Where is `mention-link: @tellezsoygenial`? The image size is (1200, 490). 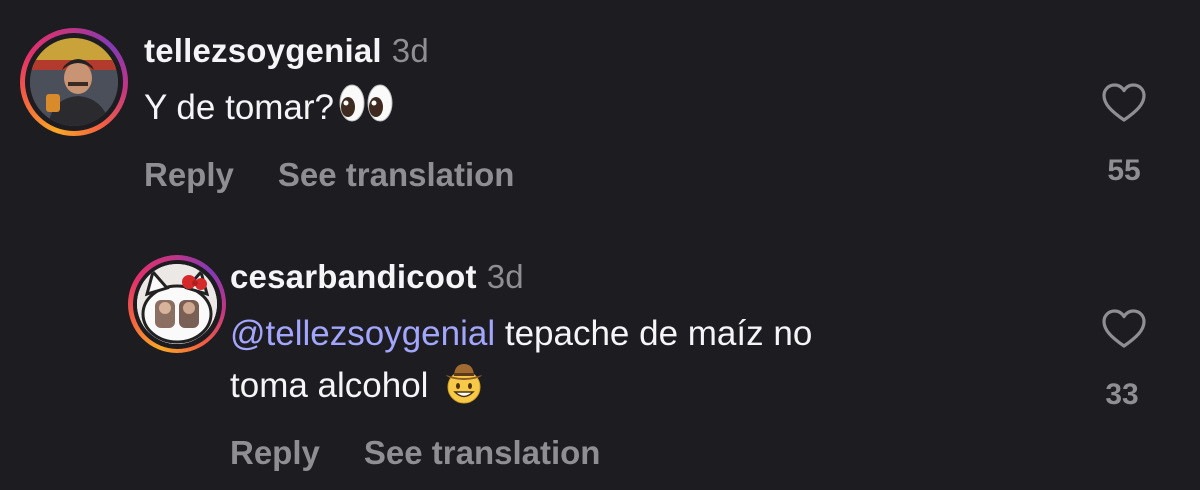 mention-link: @tellezsoygenial is located at coordinates (362, 333).